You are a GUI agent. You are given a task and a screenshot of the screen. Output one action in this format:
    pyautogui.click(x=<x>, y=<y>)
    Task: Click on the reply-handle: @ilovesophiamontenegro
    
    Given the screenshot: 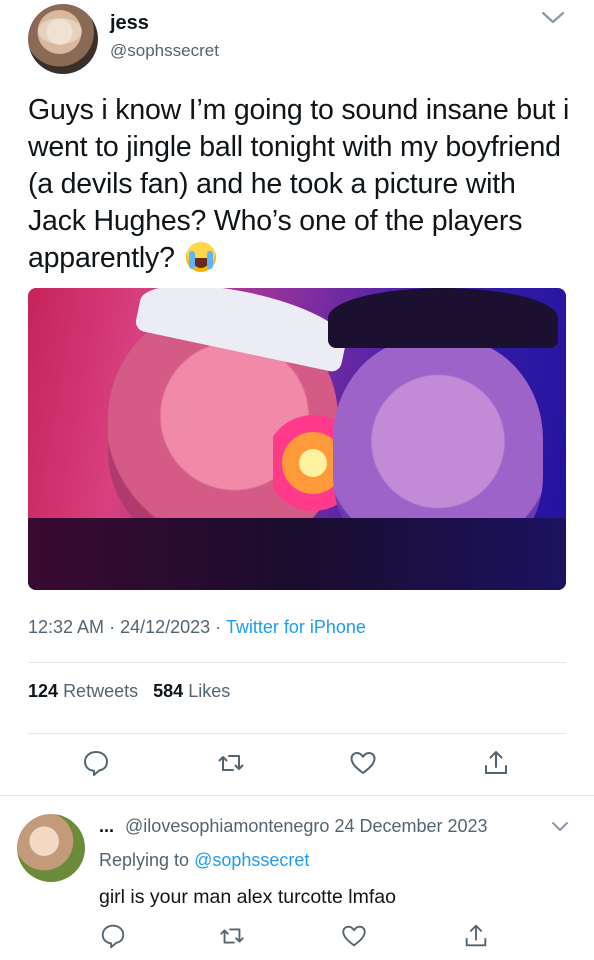 What is the action you would take?
    pyautogui.click(x=227, y=826)
    